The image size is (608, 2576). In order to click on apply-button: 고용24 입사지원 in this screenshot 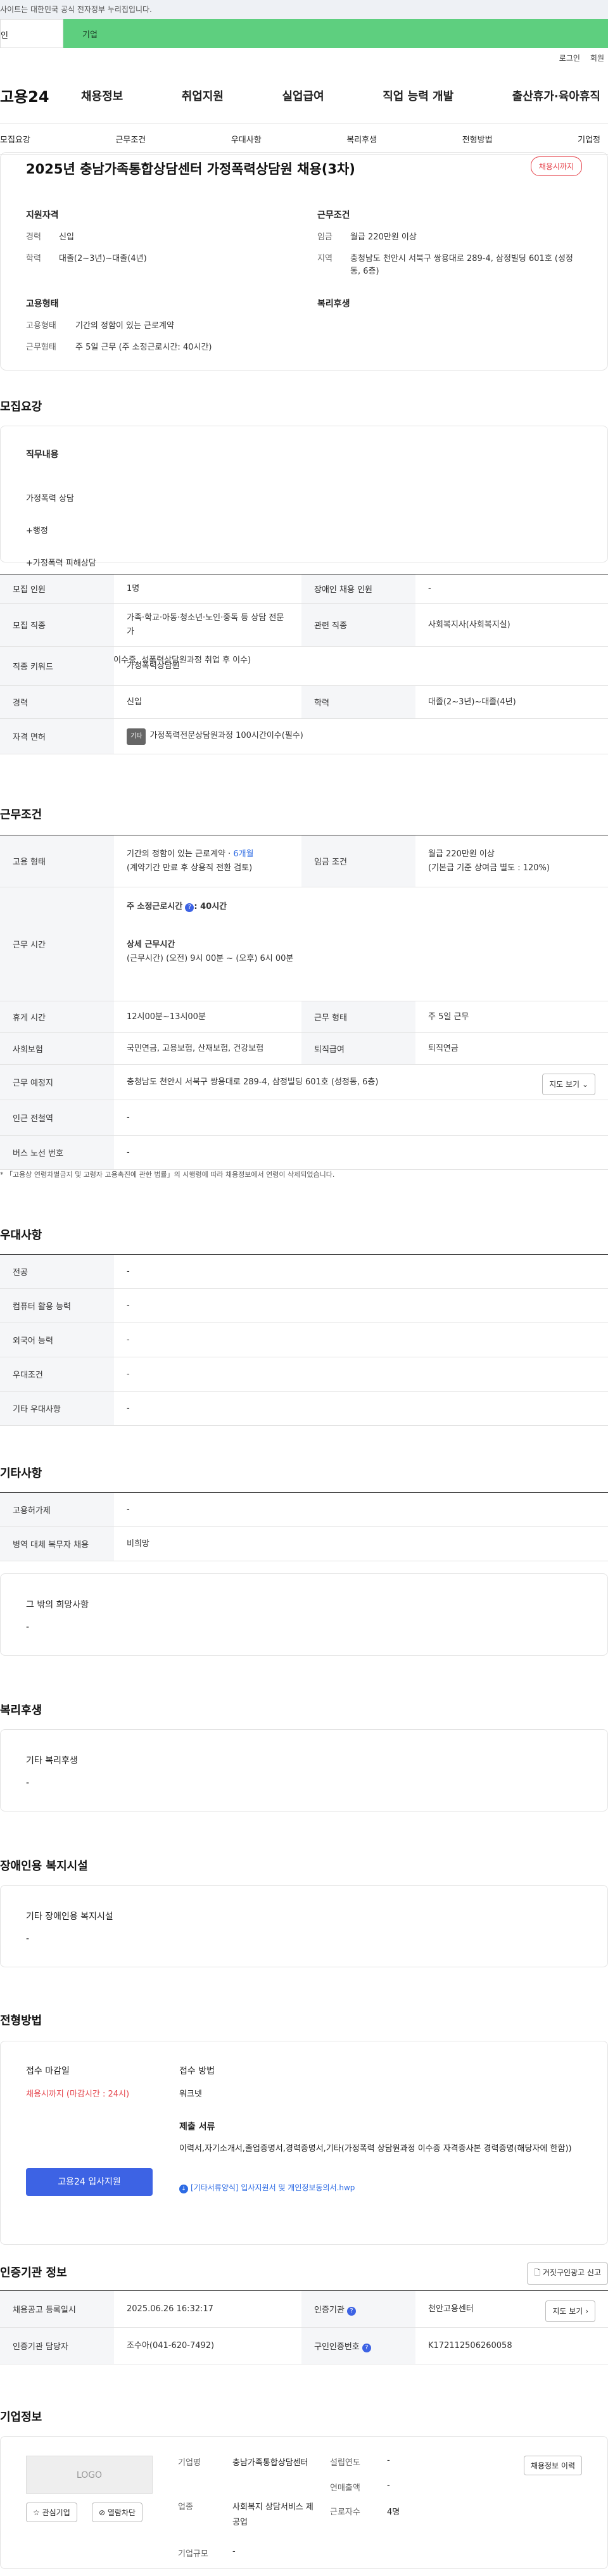, I will do `click(89, 2182)`.